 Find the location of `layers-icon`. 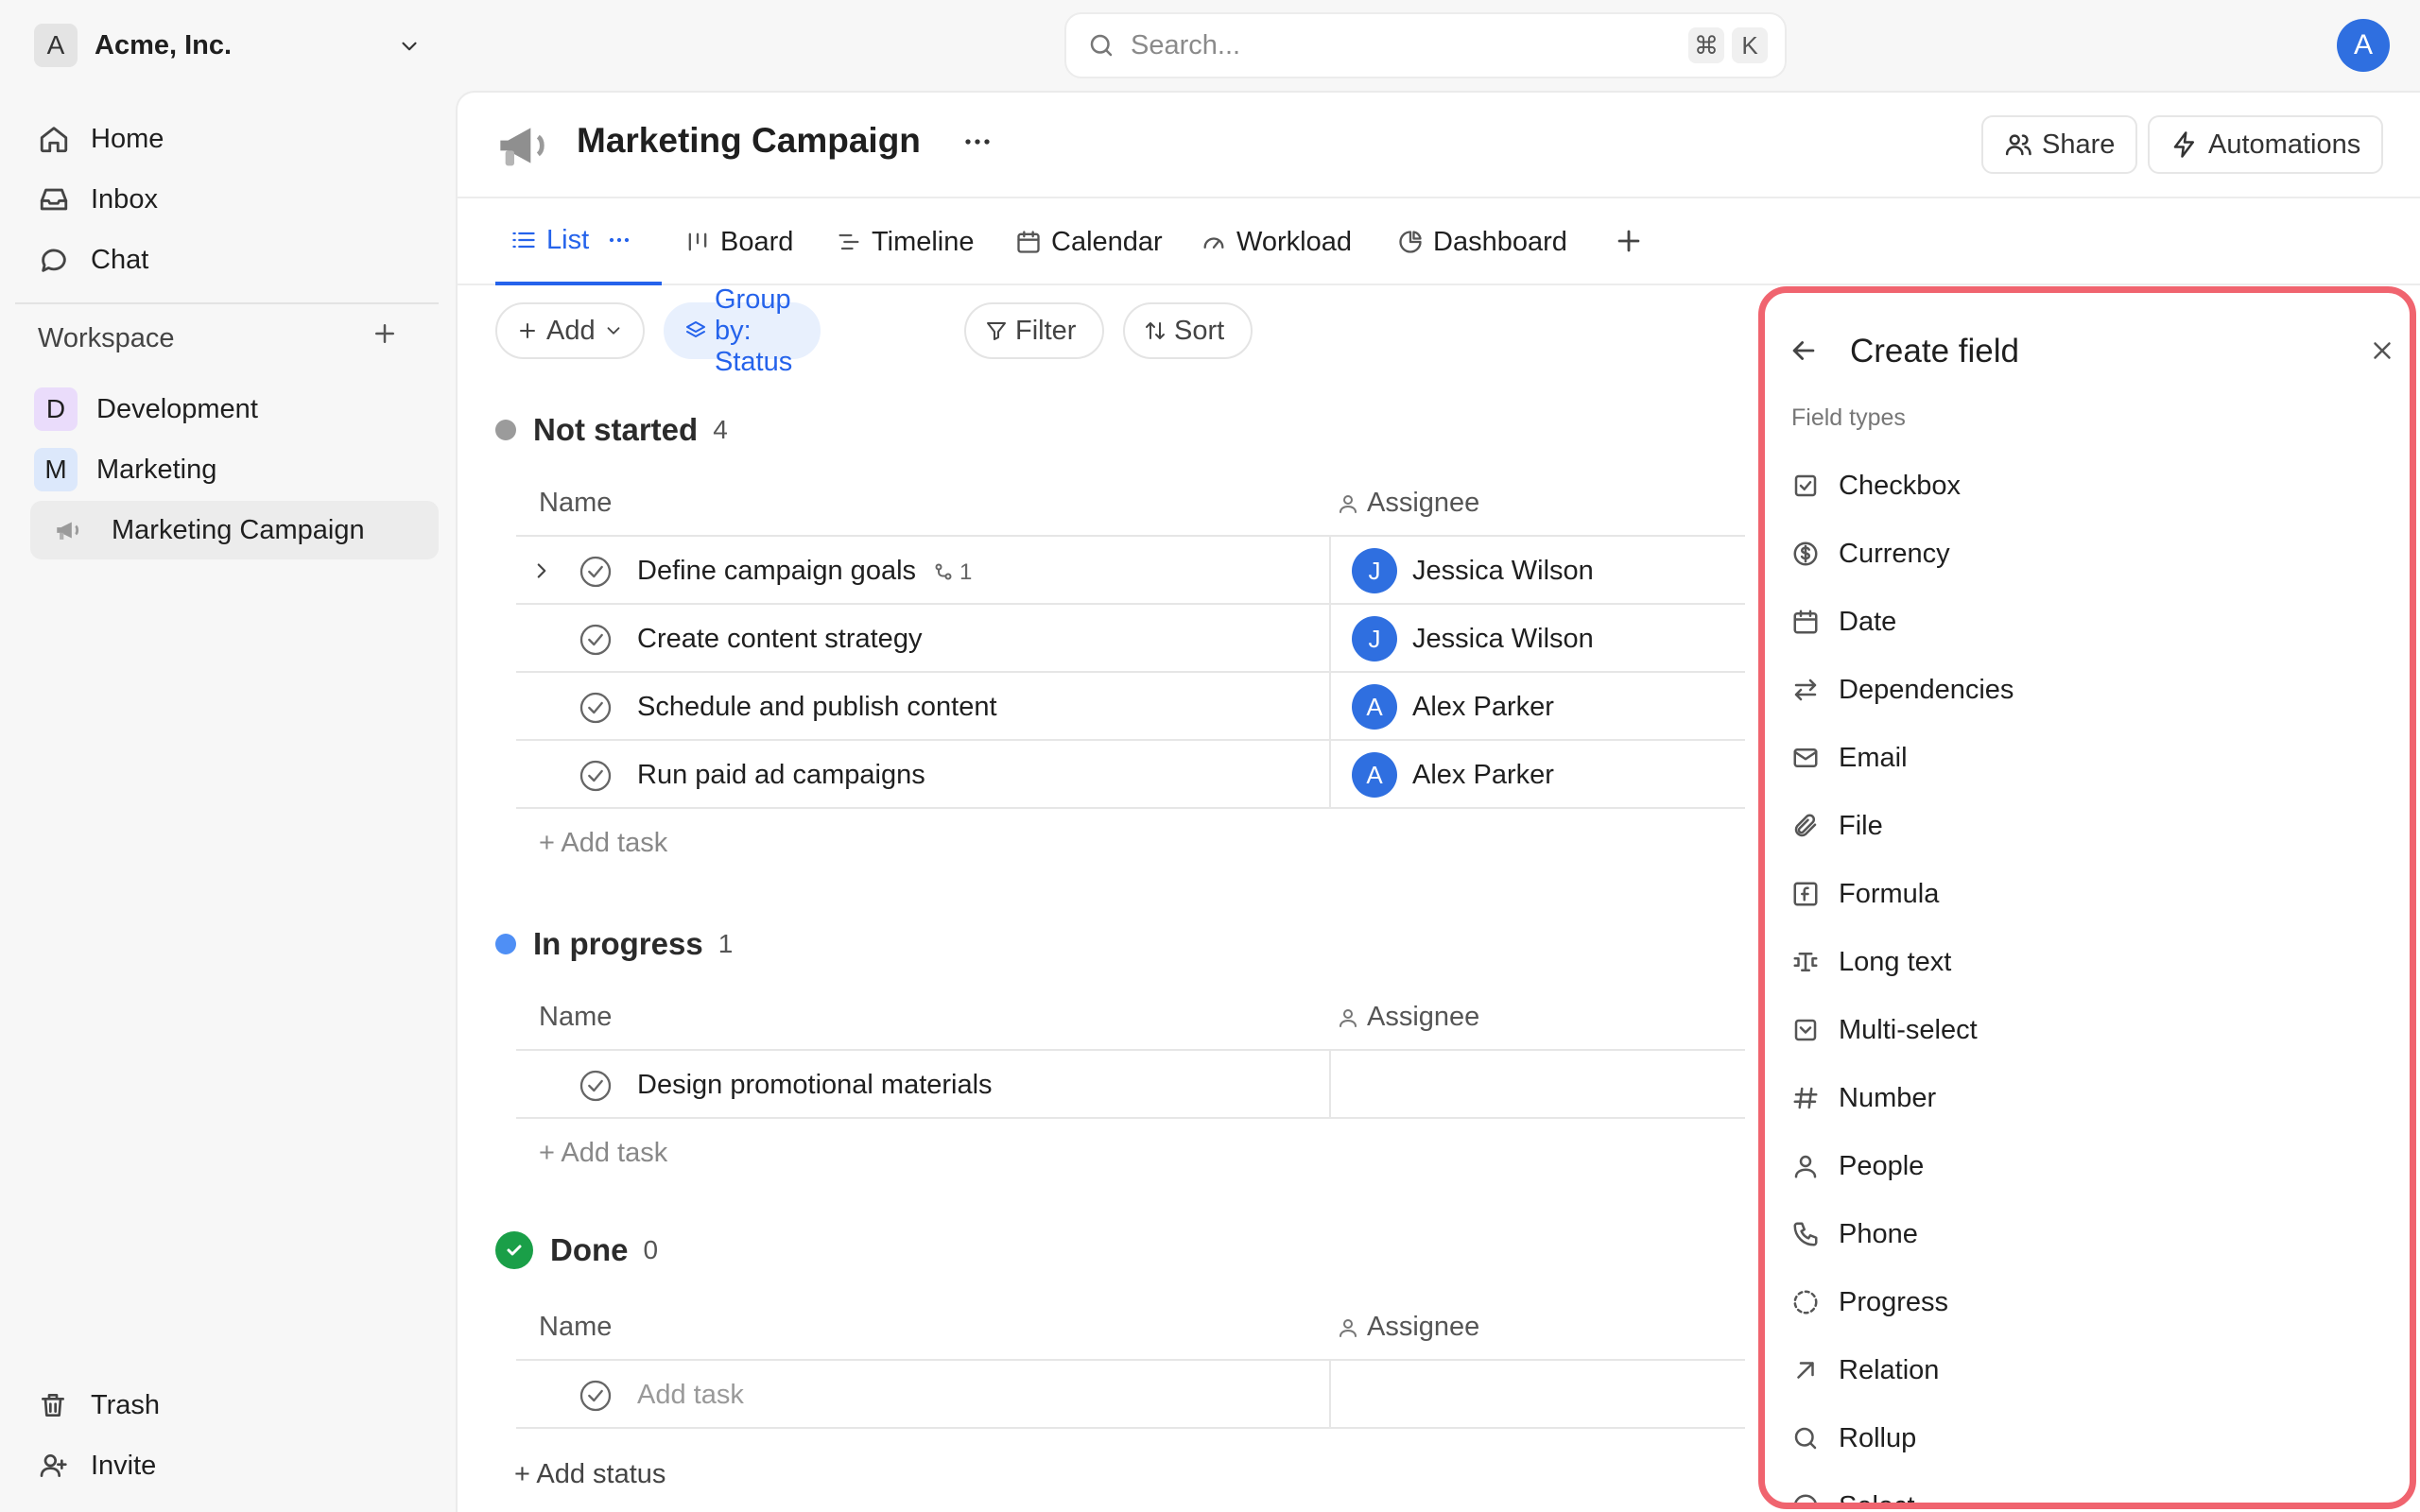

layers-icon is located at coordinates (696, 330).